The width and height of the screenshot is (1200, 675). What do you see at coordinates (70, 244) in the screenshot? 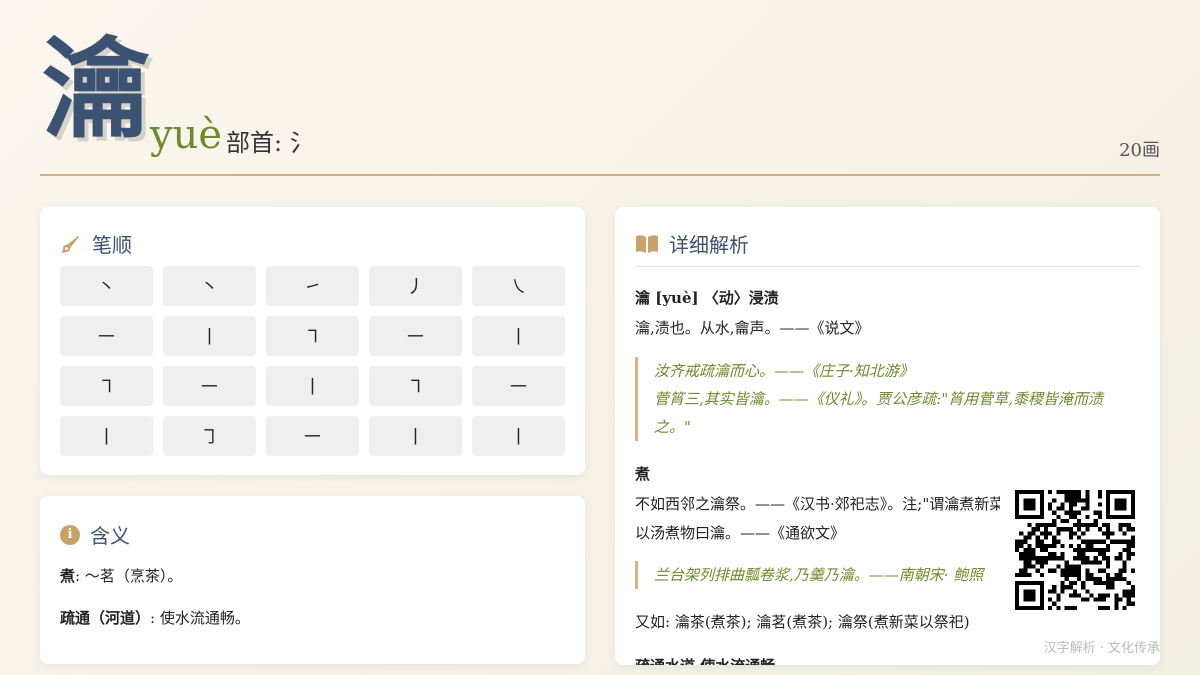
I see `pen-icon` at bounding box center [70, 244].